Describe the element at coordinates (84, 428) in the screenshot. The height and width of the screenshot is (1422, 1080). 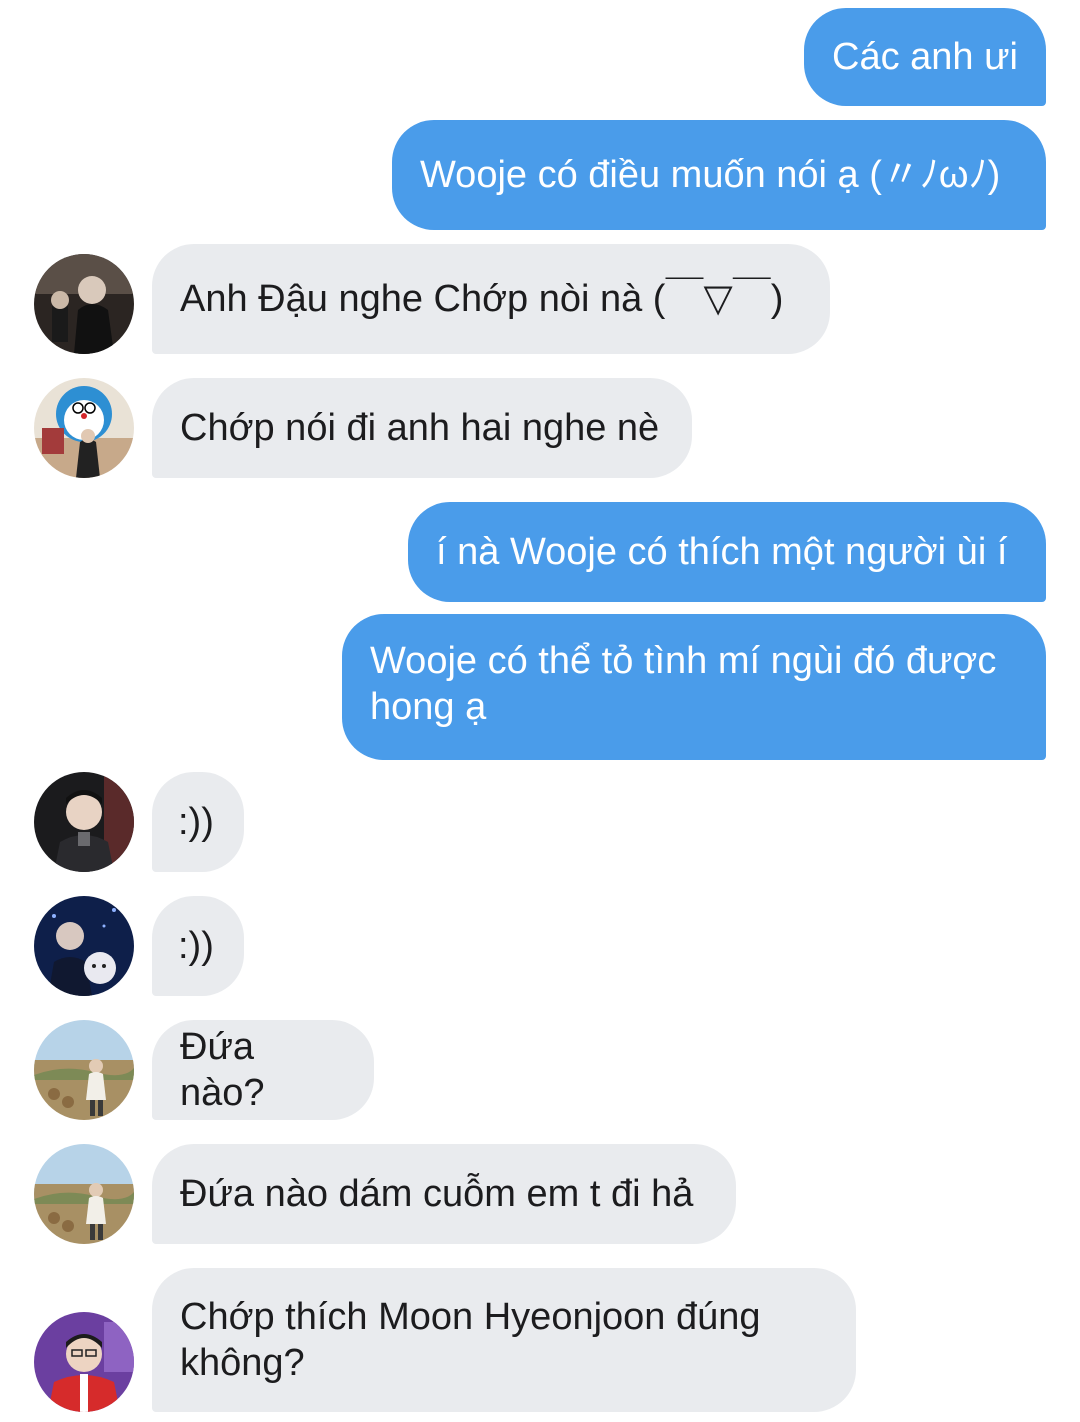
I see `avatar-doraemon-photo` at that location.